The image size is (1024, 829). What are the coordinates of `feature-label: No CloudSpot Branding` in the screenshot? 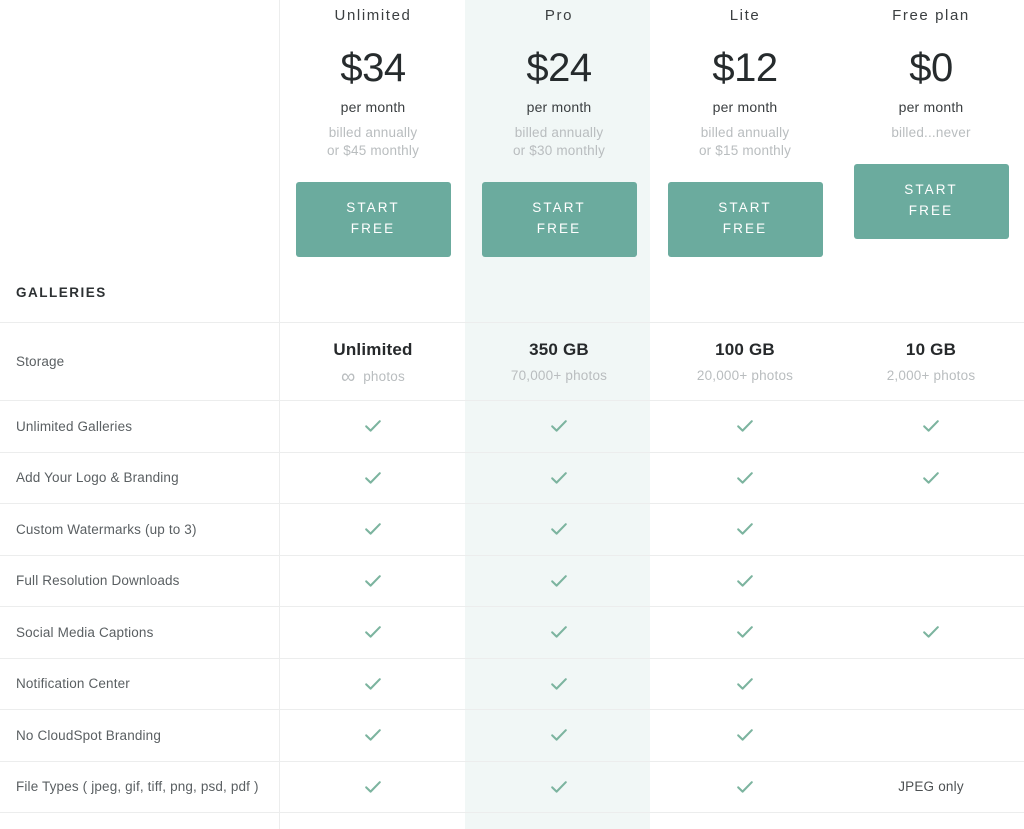 It's located at (140, 735).